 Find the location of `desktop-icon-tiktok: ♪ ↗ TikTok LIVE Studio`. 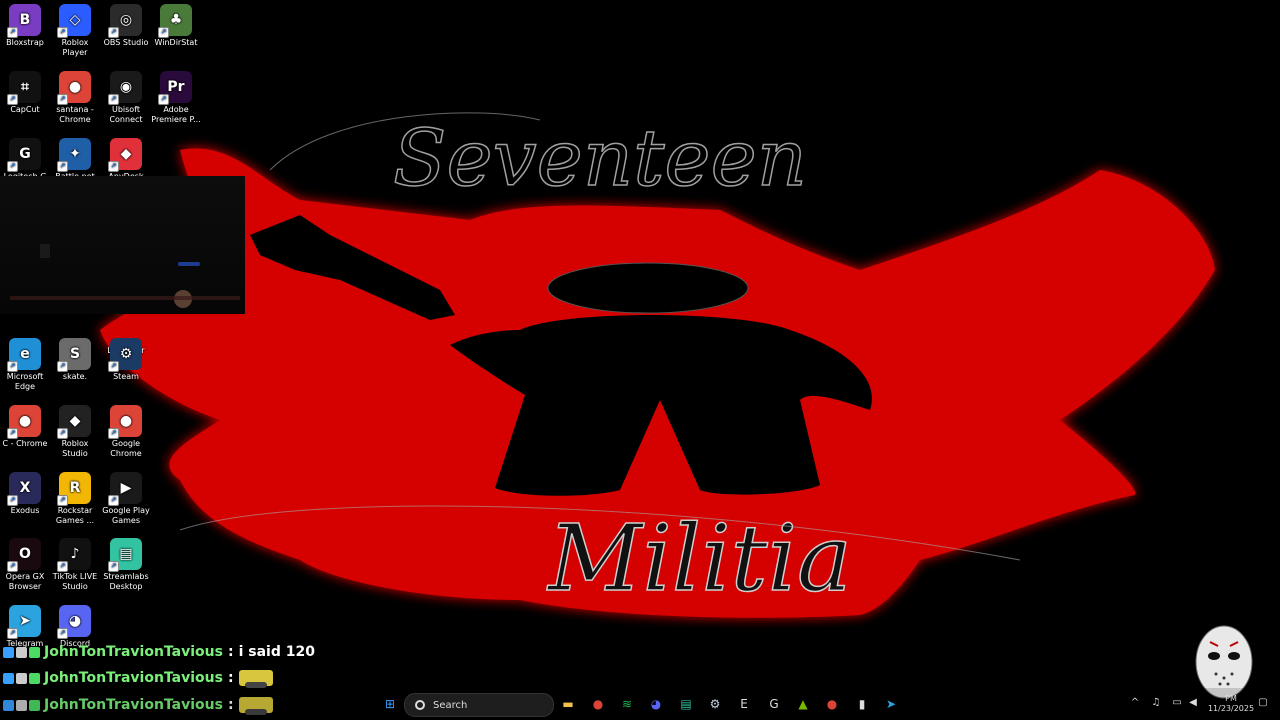

desktop-icon-tiktok: ♪ ↗ TikTok LIVE Studio is located at coordinates (75, 565).